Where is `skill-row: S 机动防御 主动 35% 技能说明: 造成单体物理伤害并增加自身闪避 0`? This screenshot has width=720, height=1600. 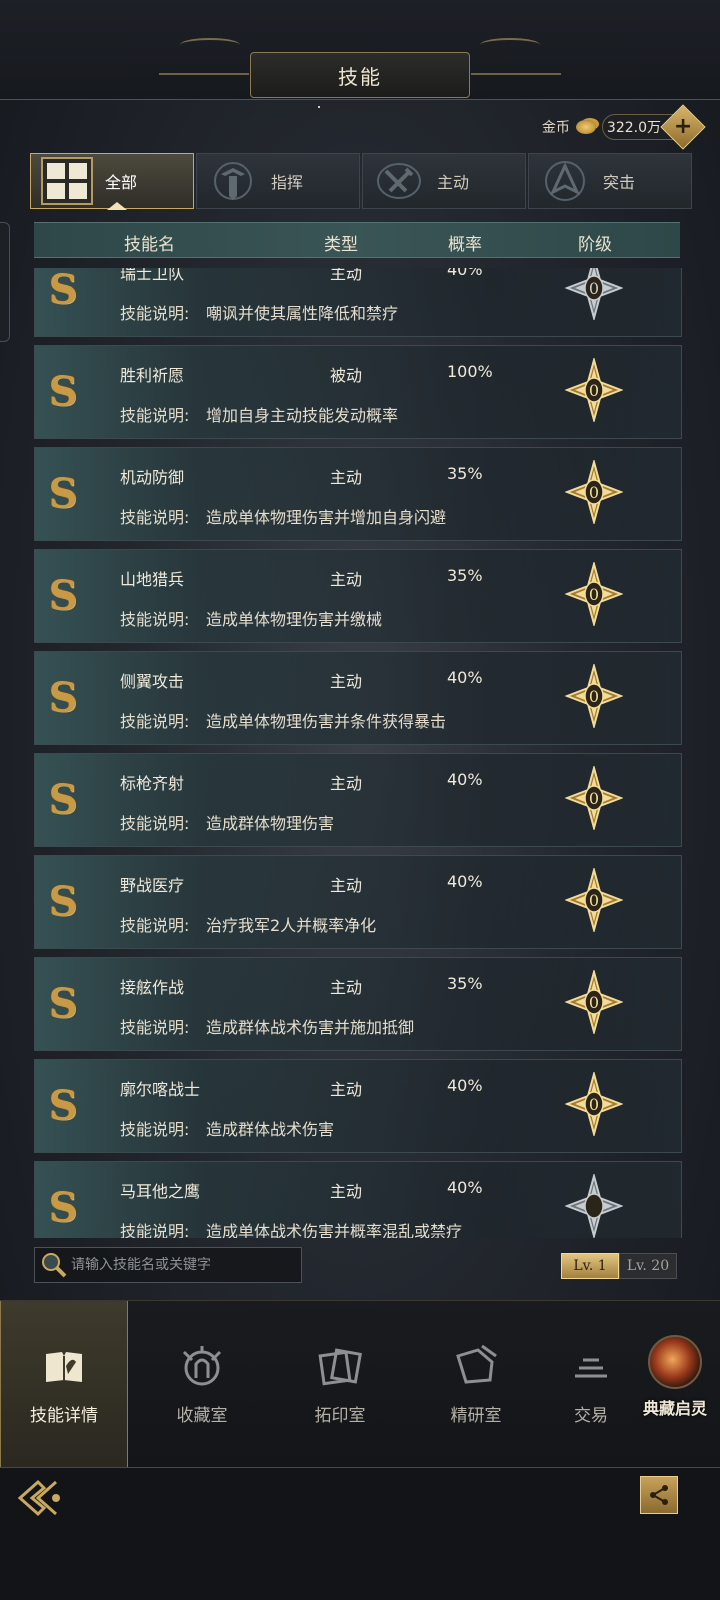
skill-row: S 机动防御 主动 35% 技能说明: 造成单体物理伤害并增加自身闪避 0 is located at coordinates (358, 494).